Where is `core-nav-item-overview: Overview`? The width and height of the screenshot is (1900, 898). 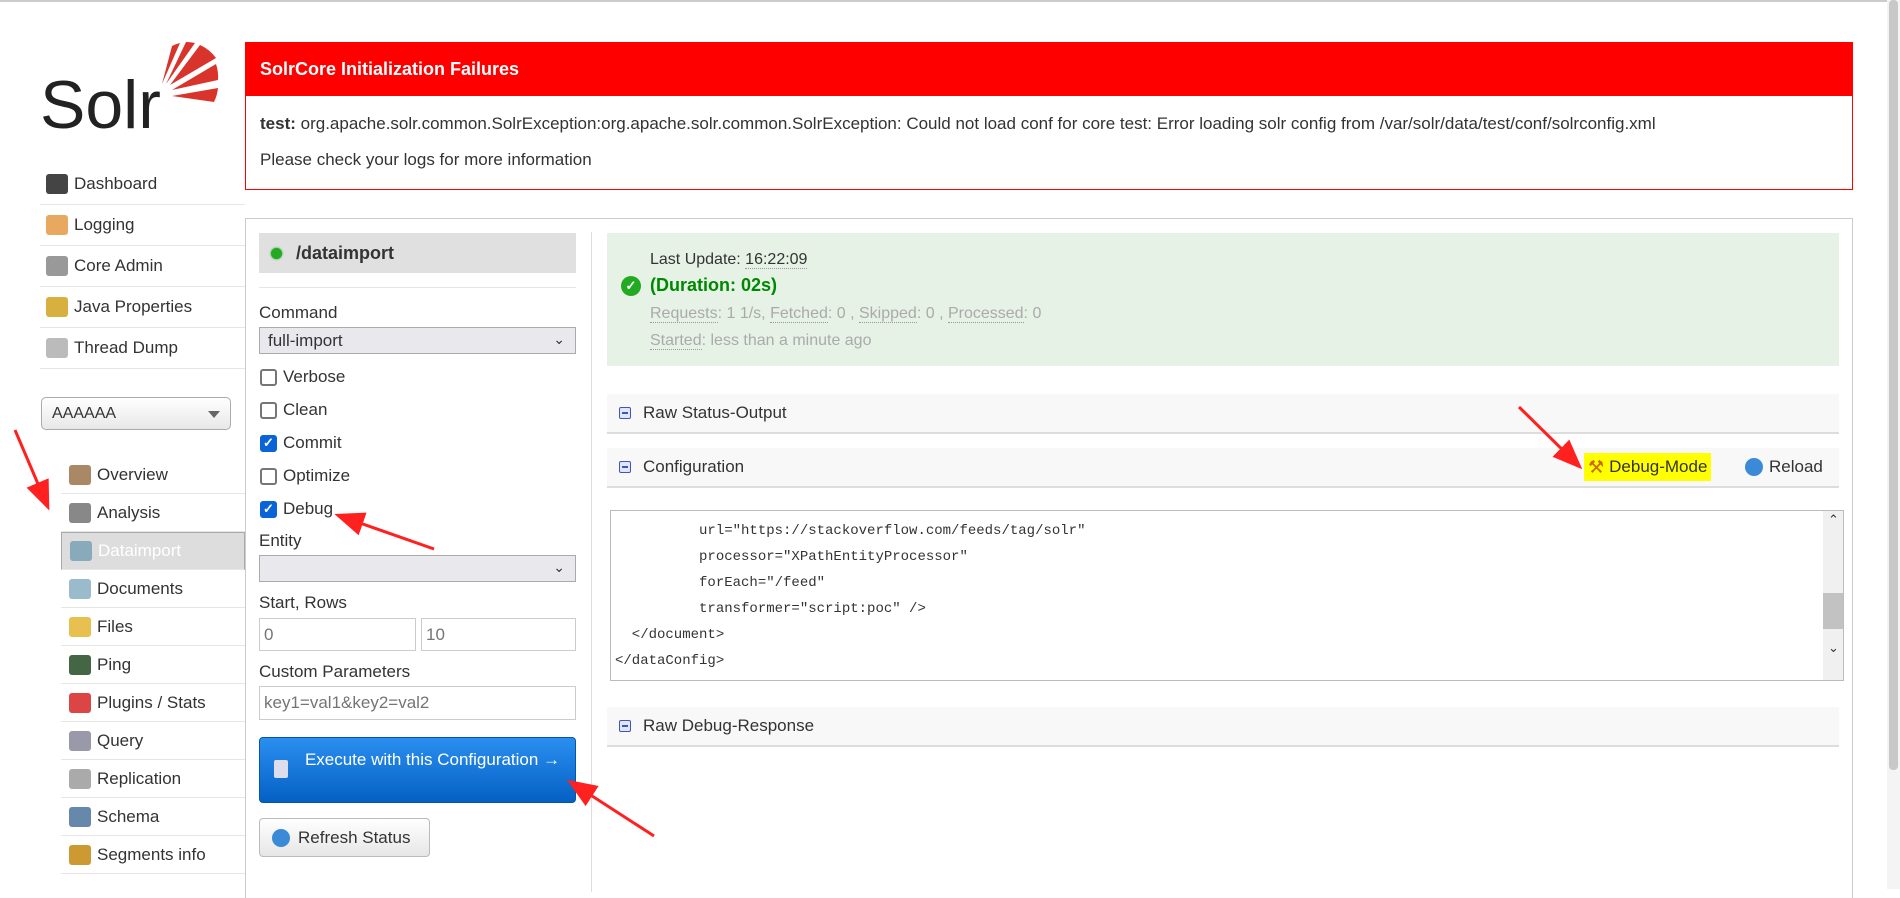 core-nav-item-overview: Overview is located at coordinates (153, 475).